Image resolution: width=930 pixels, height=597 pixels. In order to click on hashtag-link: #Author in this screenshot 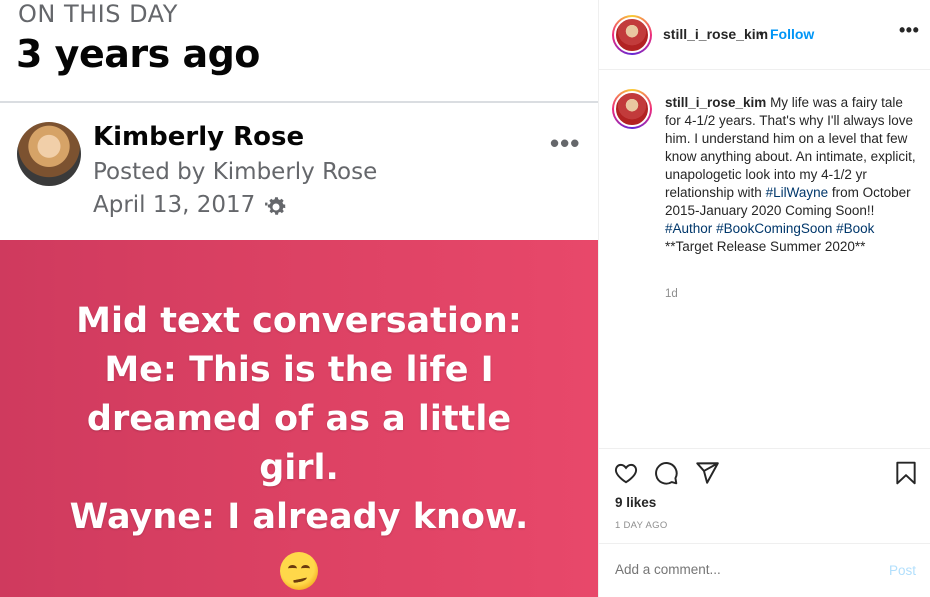, I will do `click(688, 228)`.